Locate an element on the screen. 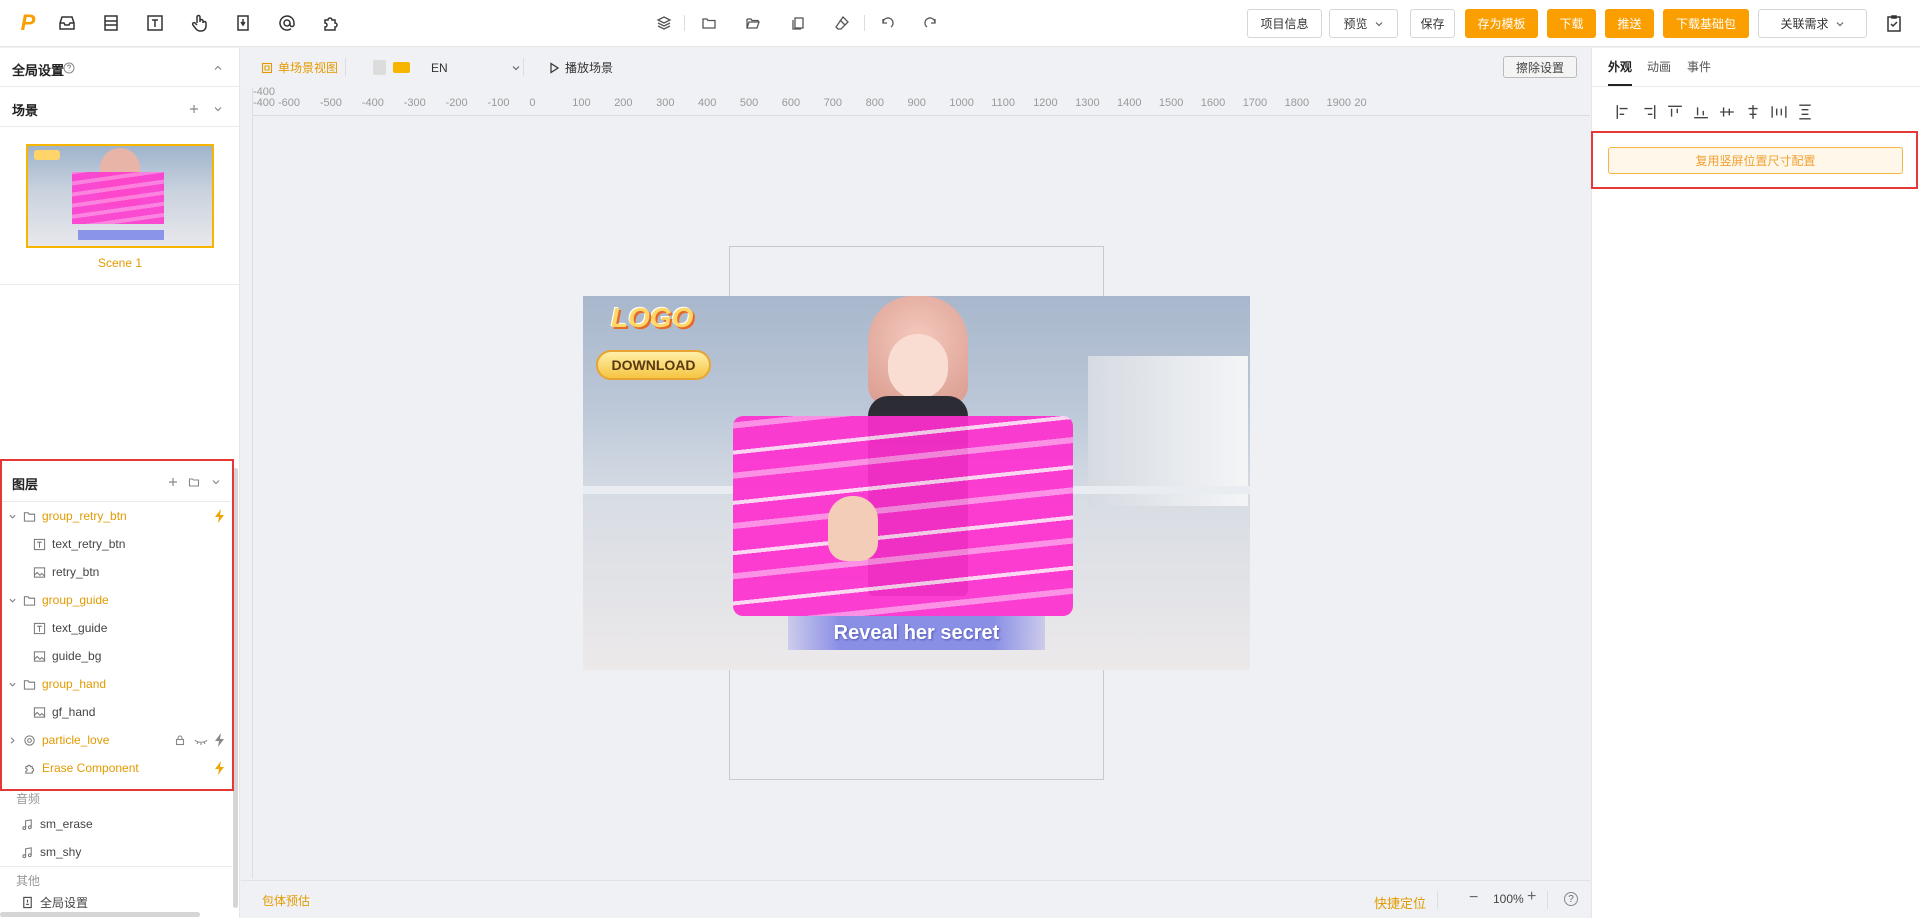 Image resolution: width=1920 pixels, height=918 pixels. app-logo: P is located at coordinates (28, 22).